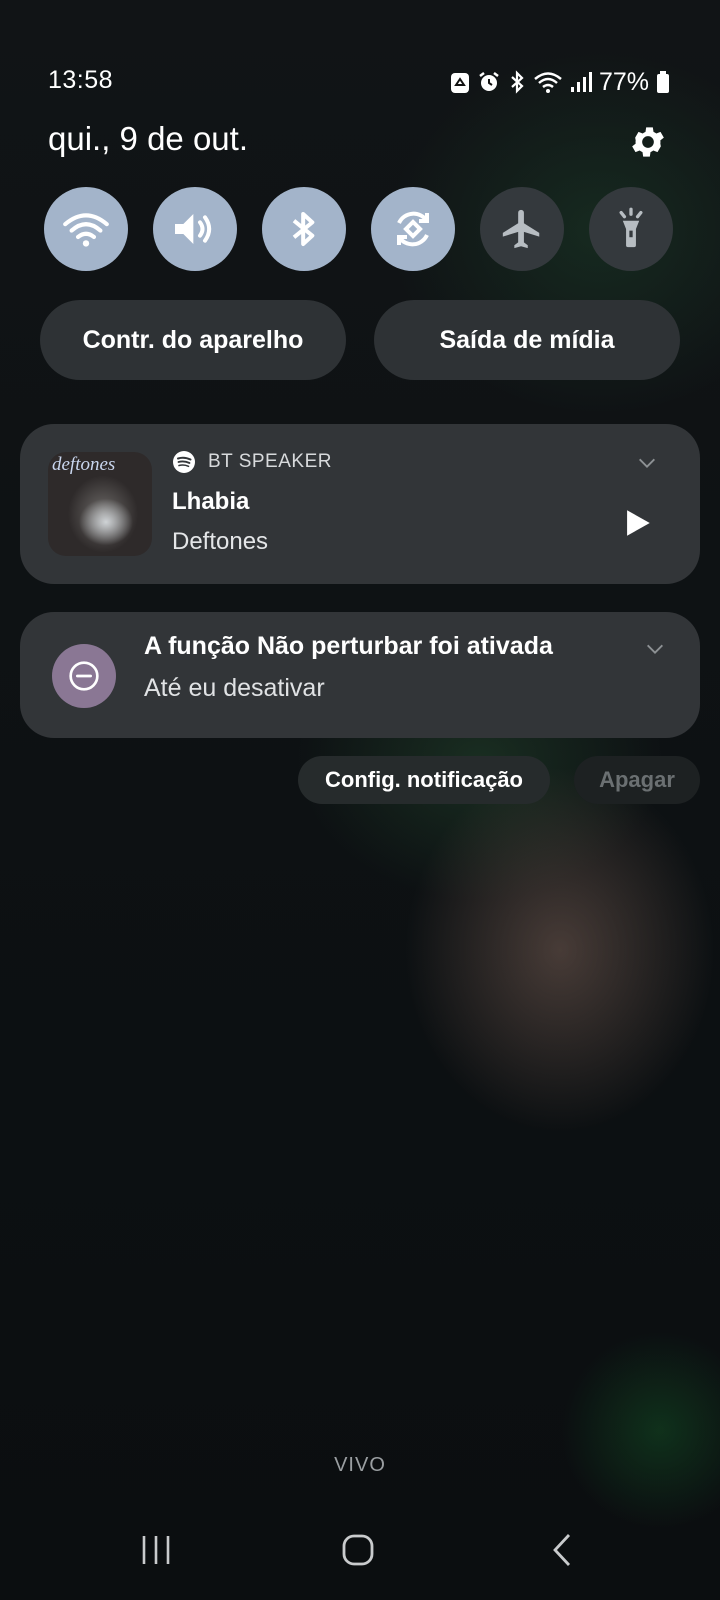 This screenshot has height=1600, width=720. Describe the element at coordinates (623, 81) in the screenshot. I see `battery-percent: 77%` at that location.